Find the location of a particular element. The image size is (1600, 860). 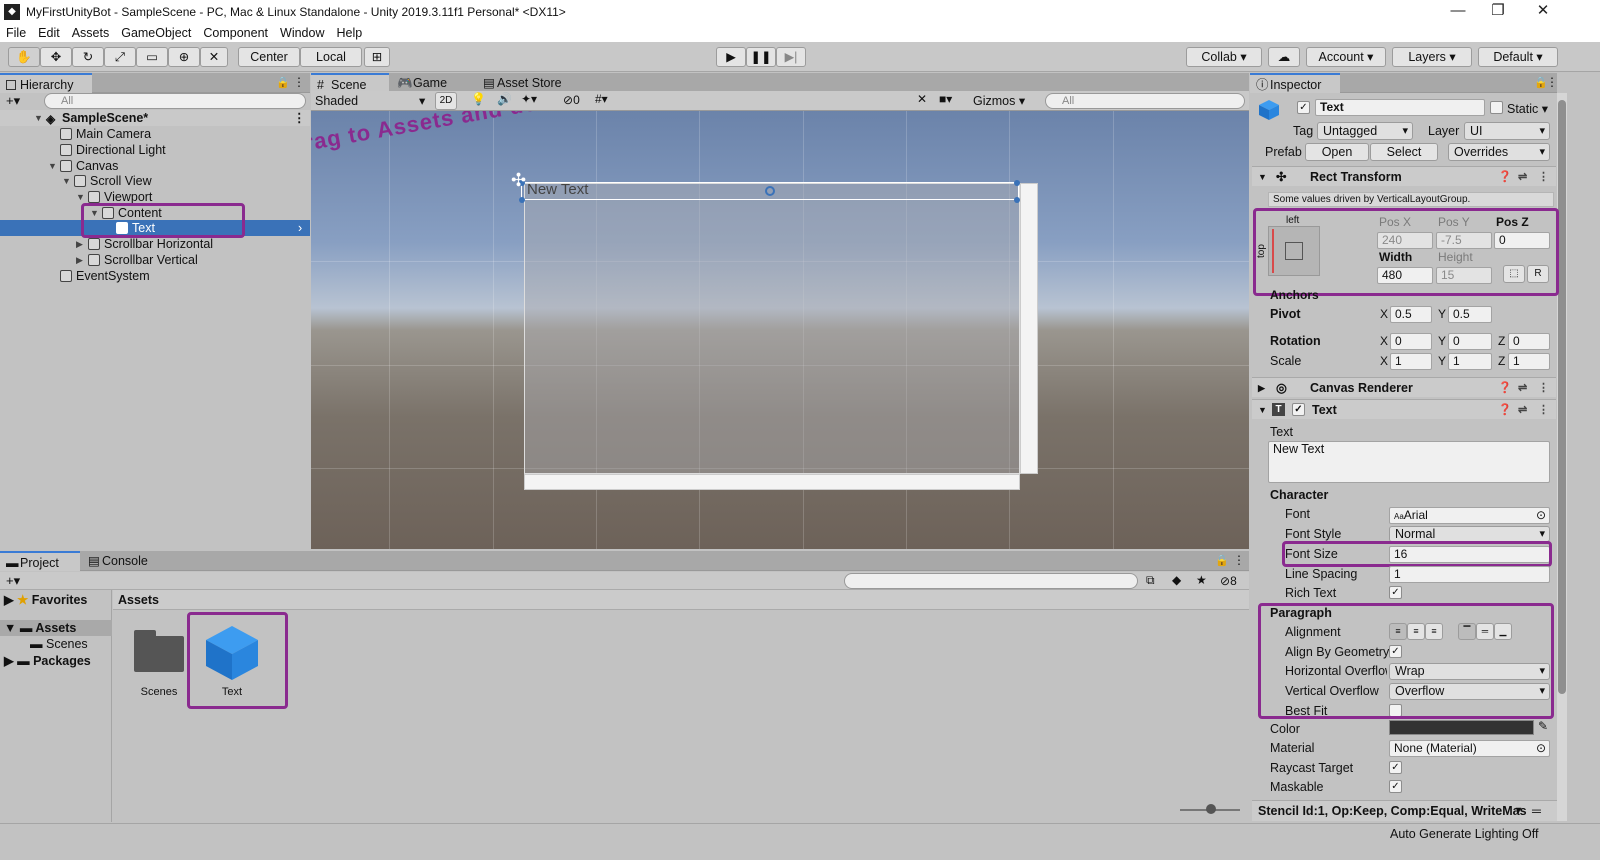

menu-file: File is located at coordinates (16, 33).